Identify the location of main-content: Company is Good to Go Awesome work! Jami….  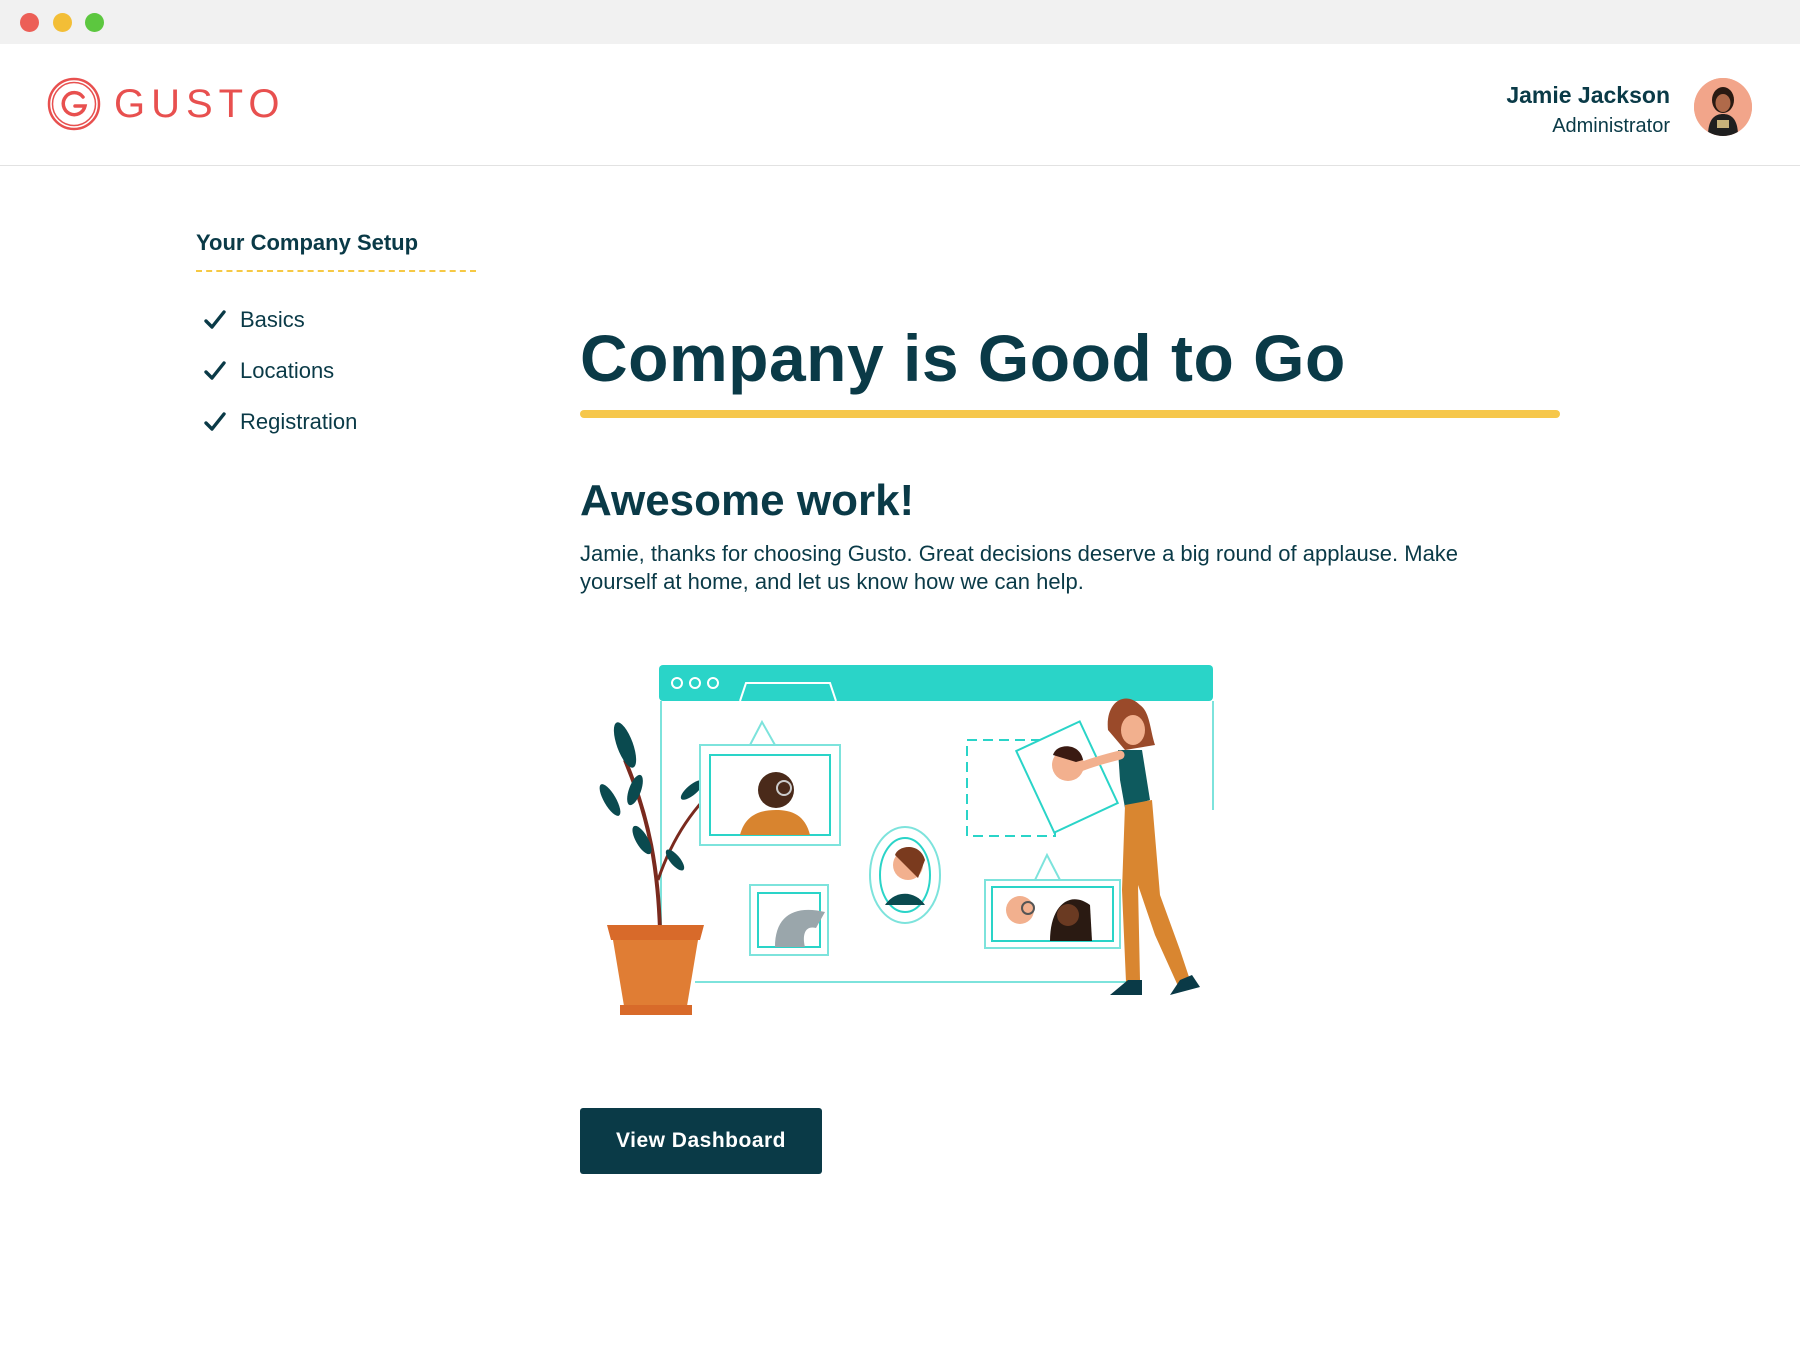
(1070, 458).